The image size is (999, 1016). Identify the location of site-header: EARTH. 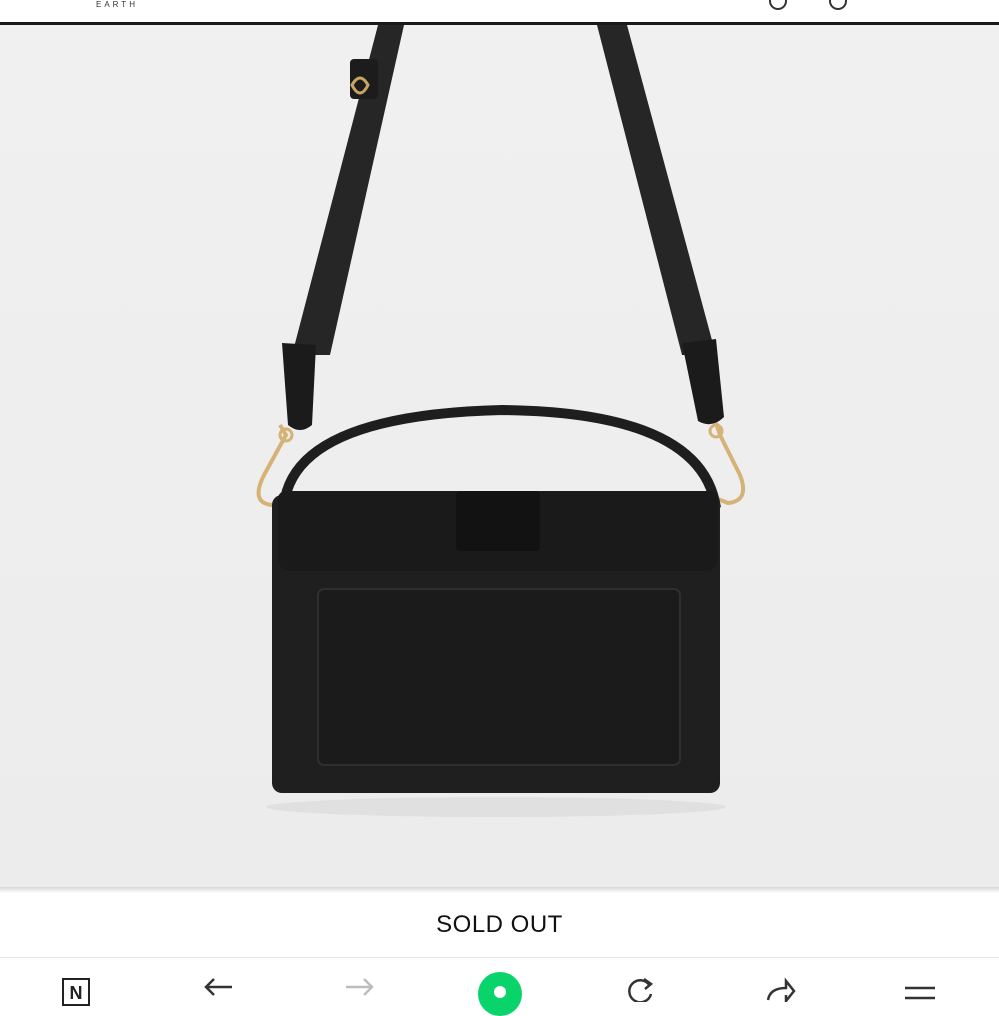
(499, 12).